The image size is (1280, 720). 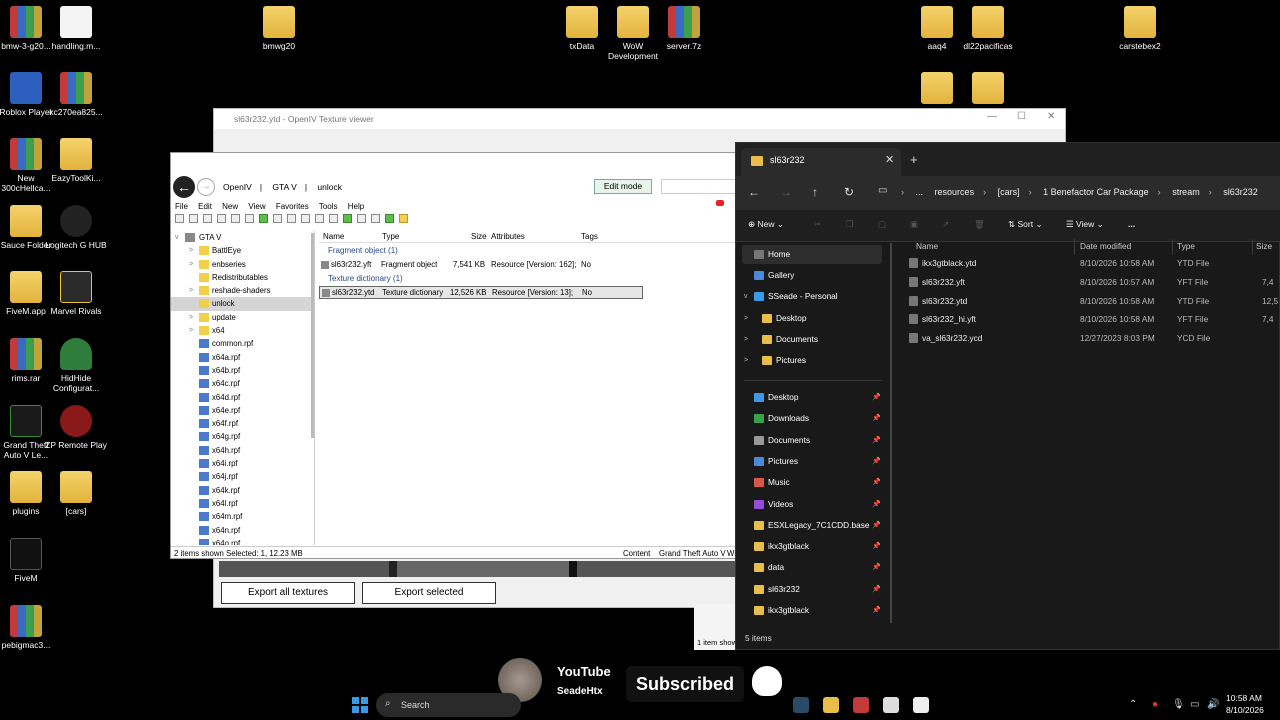 What do you see at coordinates (184, 187) in the screenshot?
I see `back-arrow-icon: ←` at bounding box center [184, 187].